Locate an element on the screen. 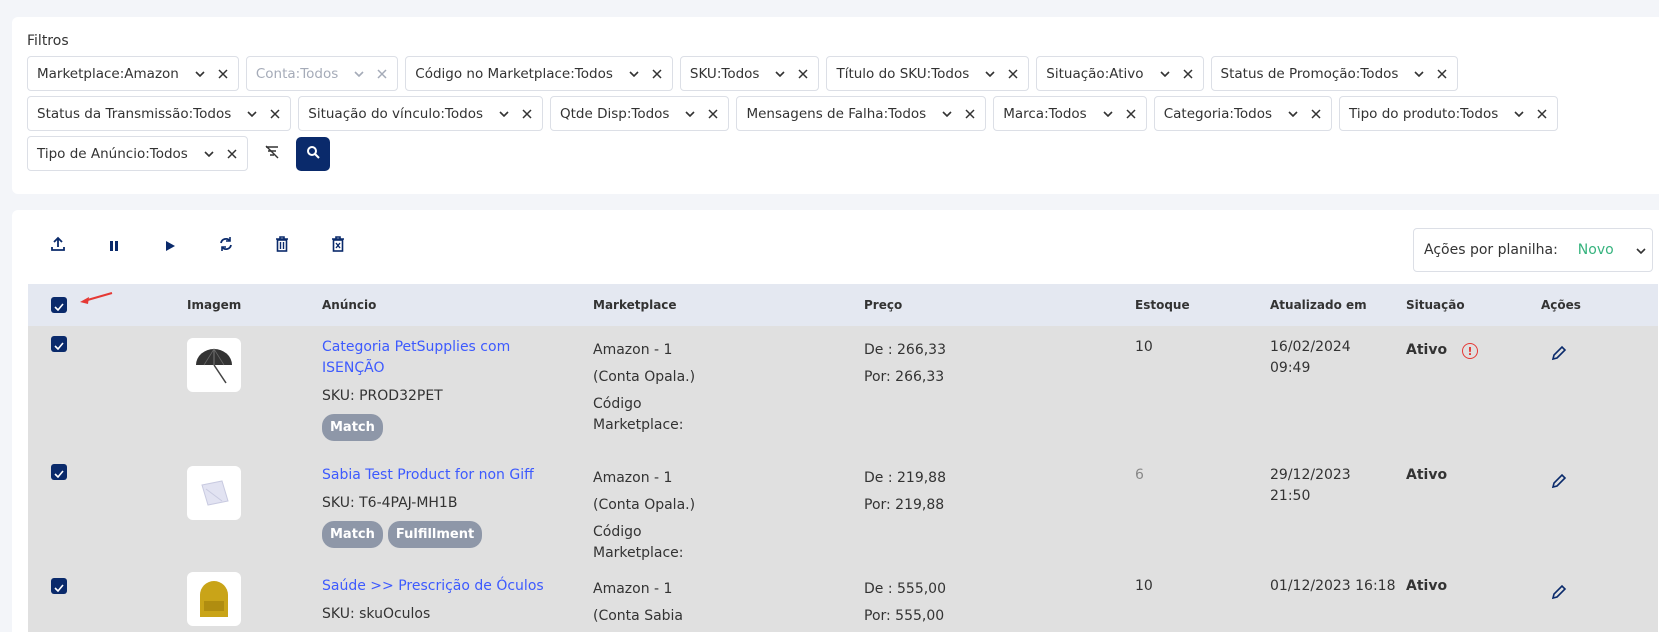 The image size is (1659, 632). filter-mensagens-falha: Mensagens de Falha: Todos is located at coordinates (861, 113).